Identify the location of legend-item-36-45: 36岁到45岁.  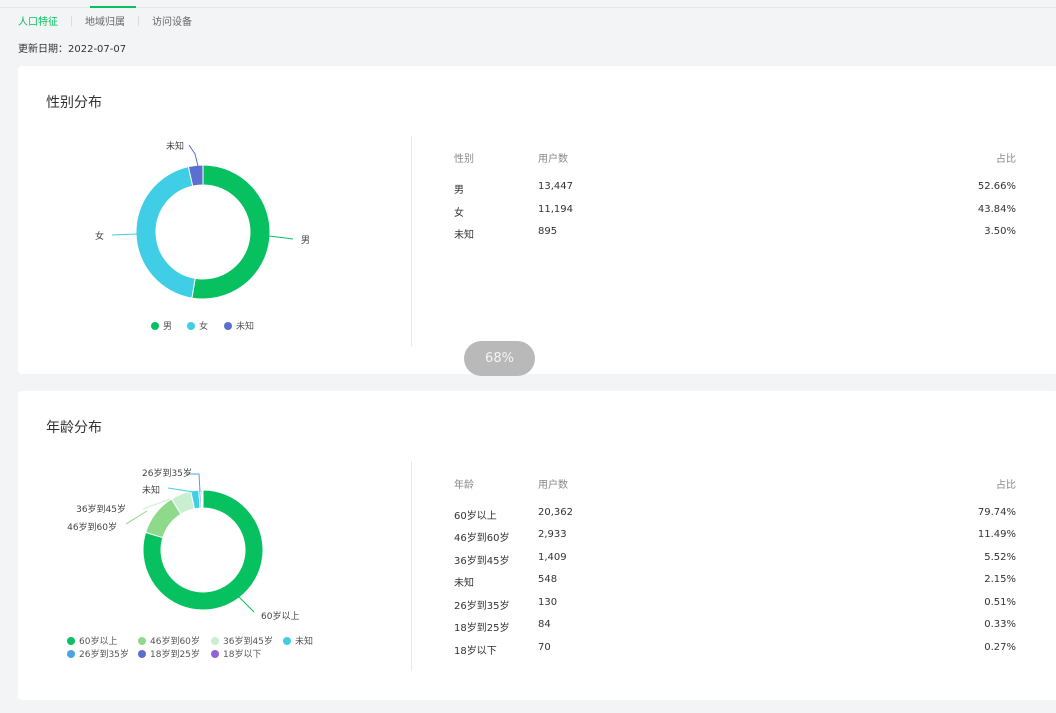
(242, 640).